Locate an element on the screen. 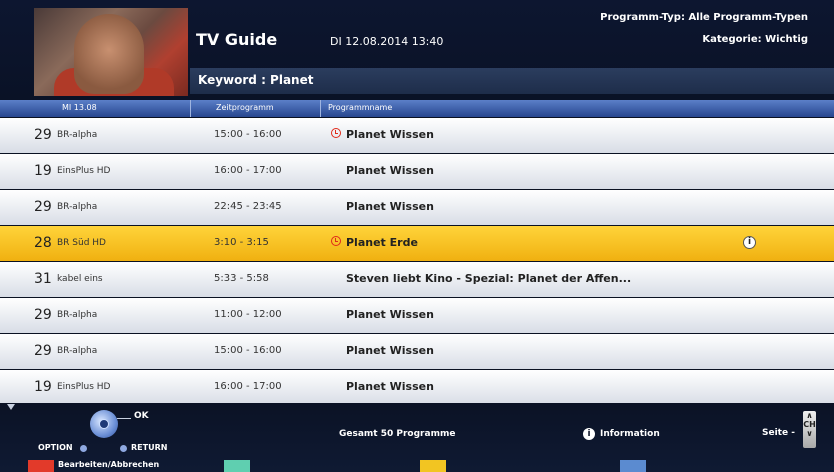 The width and height of the screenshot is (834, 472). information-label: Information is located at coordinates (630, 434).